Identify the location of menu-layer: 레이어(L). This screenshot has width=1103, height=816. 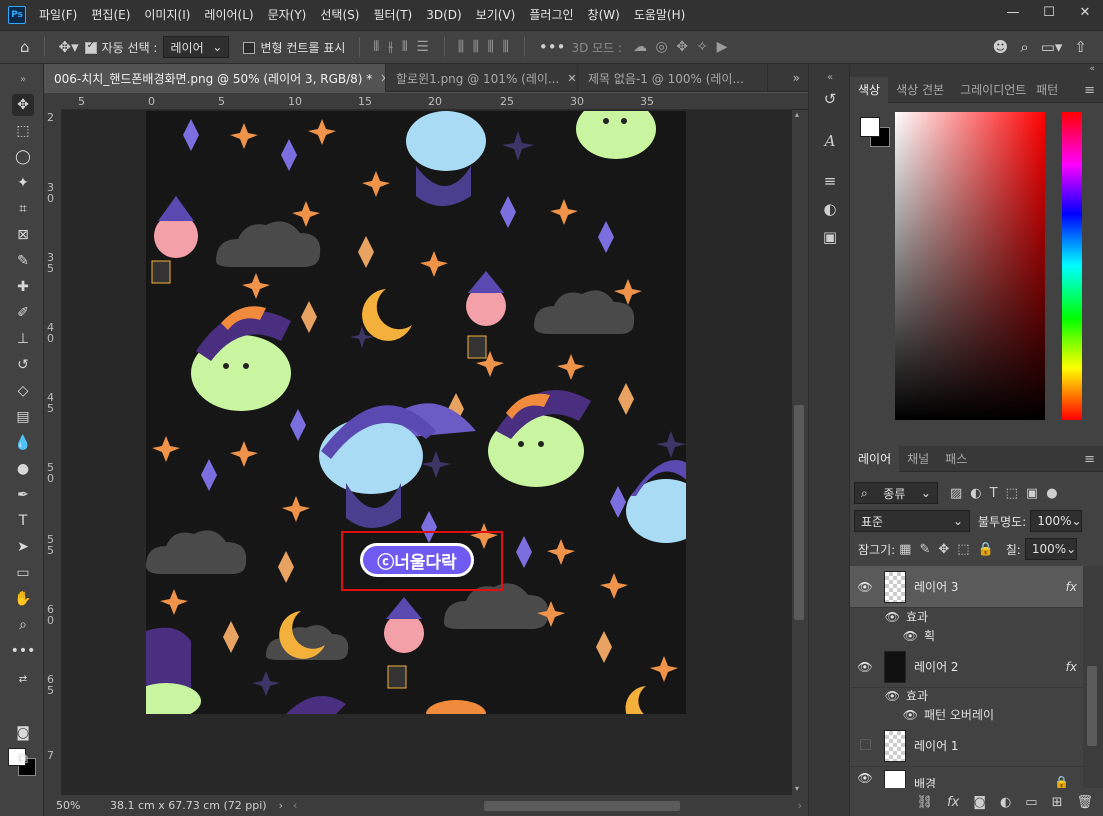
(228, 15).